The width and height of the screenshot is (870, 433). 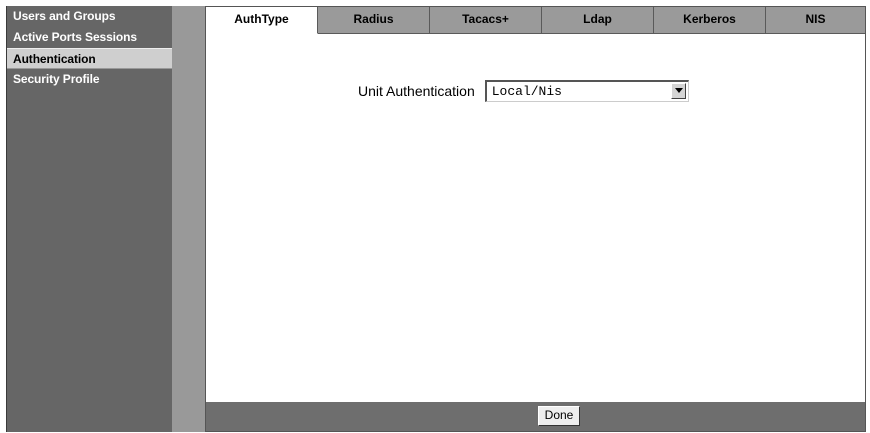 I want to click on tab-radius: Radius, so click(x=374, y=20).